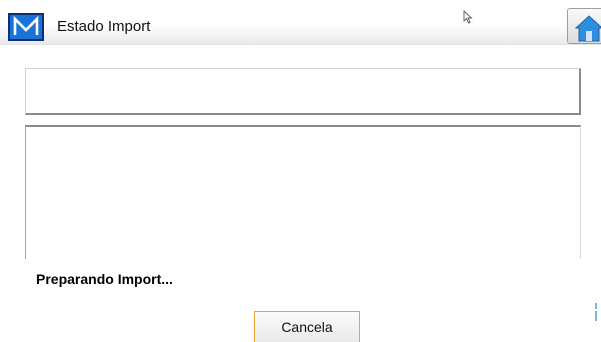 The width and height of the screenshot is (601, 342). What do you see at coordinates (587, 28) in the screenshot?
I see `home-icon` at bounding box center [587, 28].